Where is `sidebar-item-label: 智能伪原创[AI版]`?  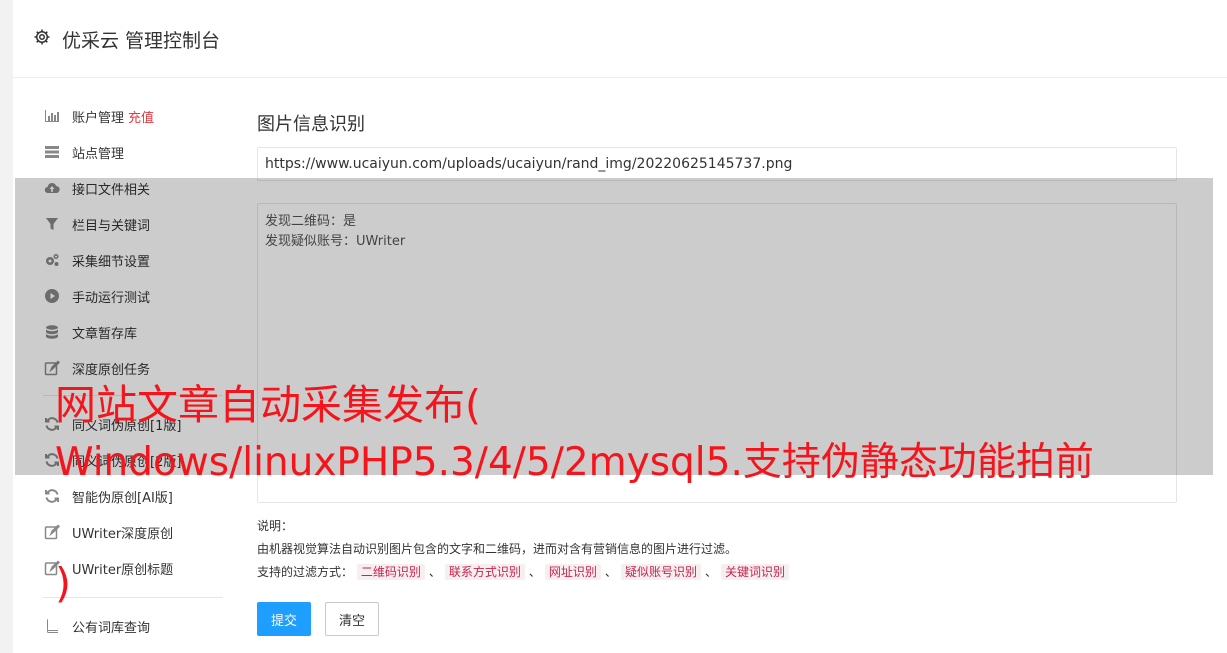
sidebar-item-label: 智能伪原创[AI版] is located at coordinates (122, 498).